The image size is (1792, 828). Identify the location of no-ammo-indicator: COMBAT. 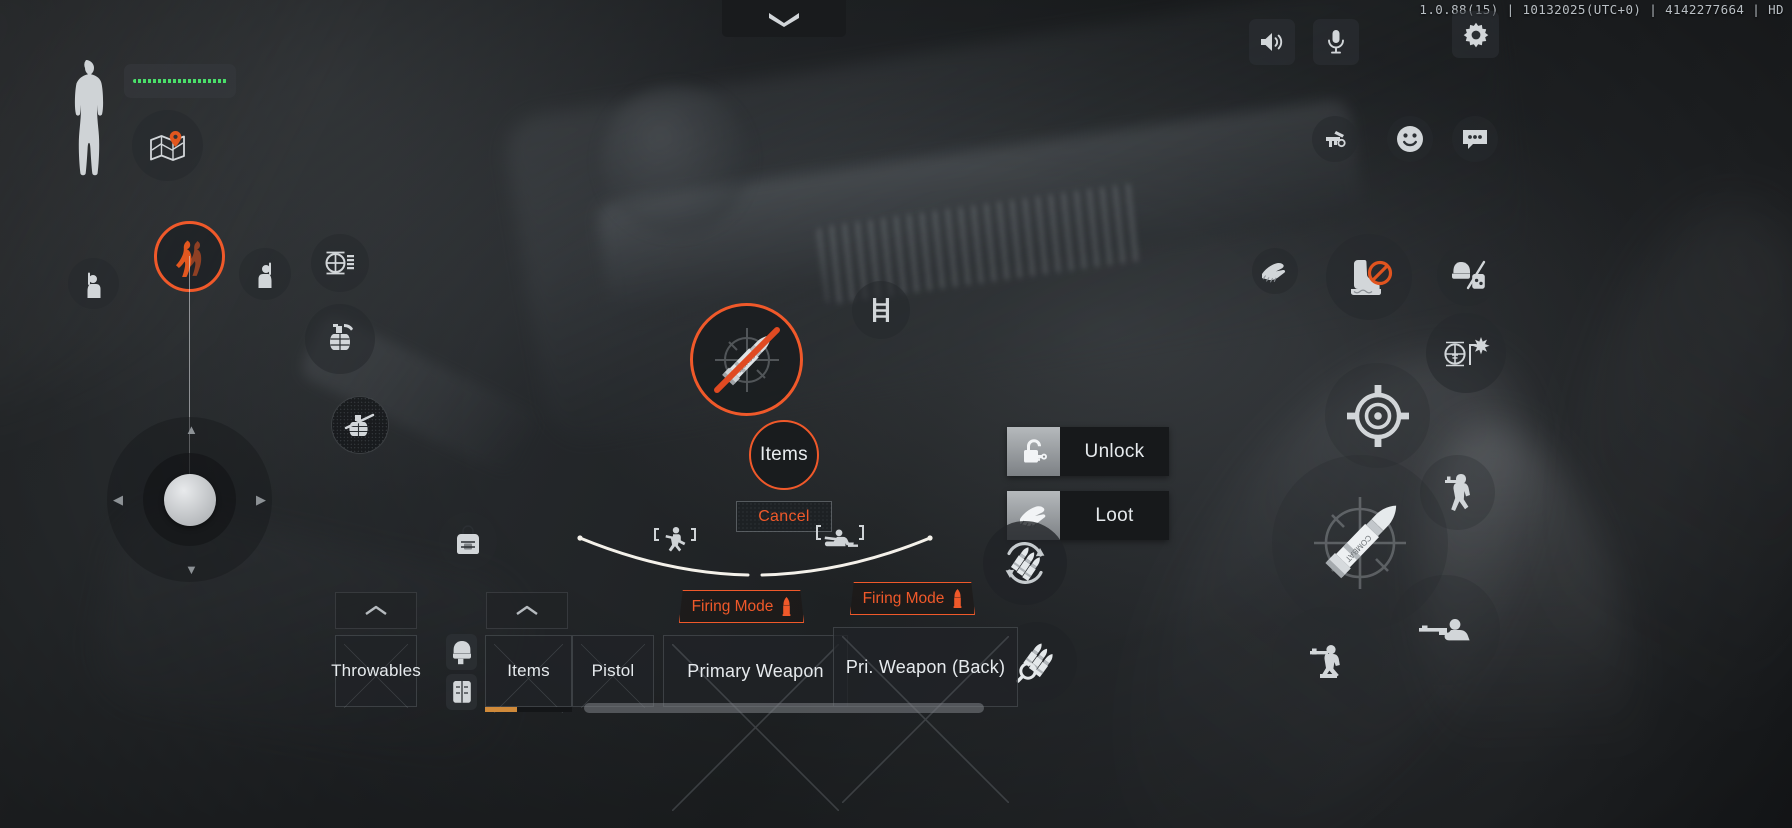
(746, 359).